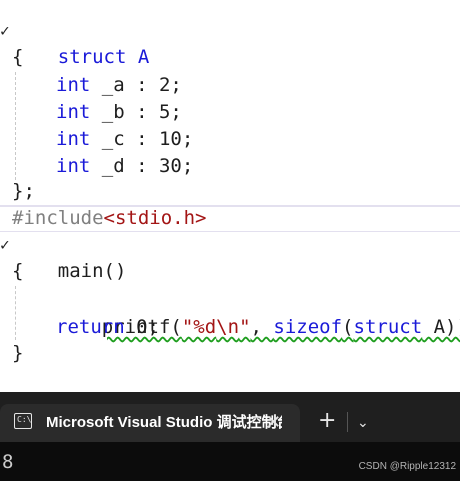 Image resolution: width=460 pixels, height=481 pixels. What do you see at coordinates (327, 421) in the screenshot?
I see `new-tab-icon: +` at bounding box center [327, 421].